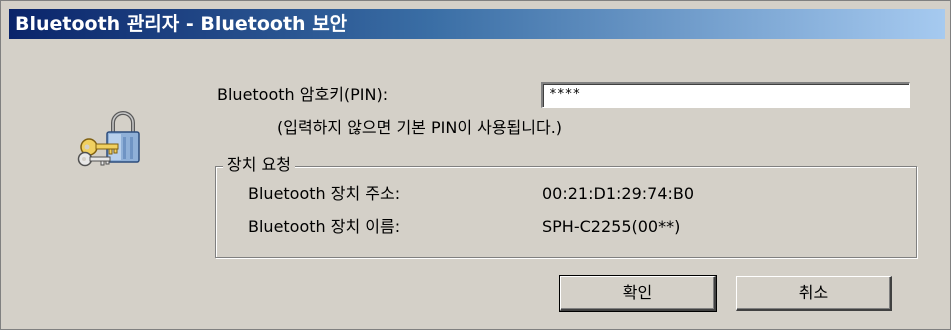 This screenshot has width=951, height=330. I want to click on device-name-value: SPH-C2255(00**), so click(611, 226).